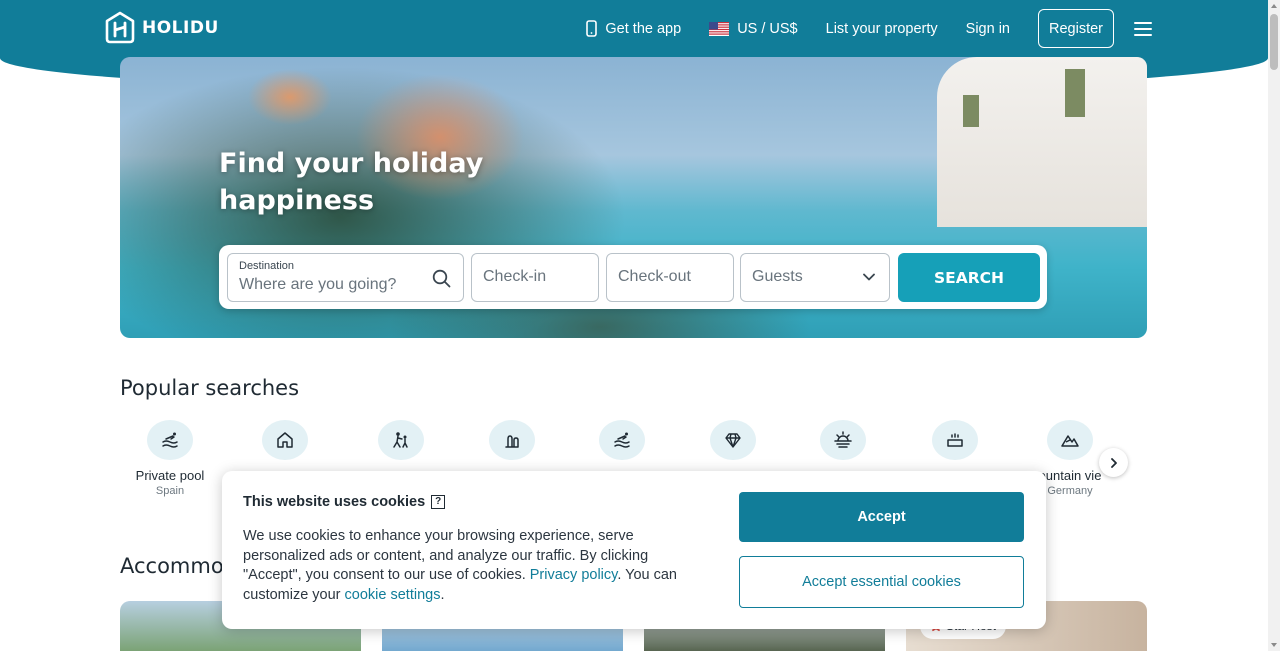 Image resolution: width=1280 pixels, height=651 pixels. I want to click on checkout-label: Check-out, so click(654, 276).